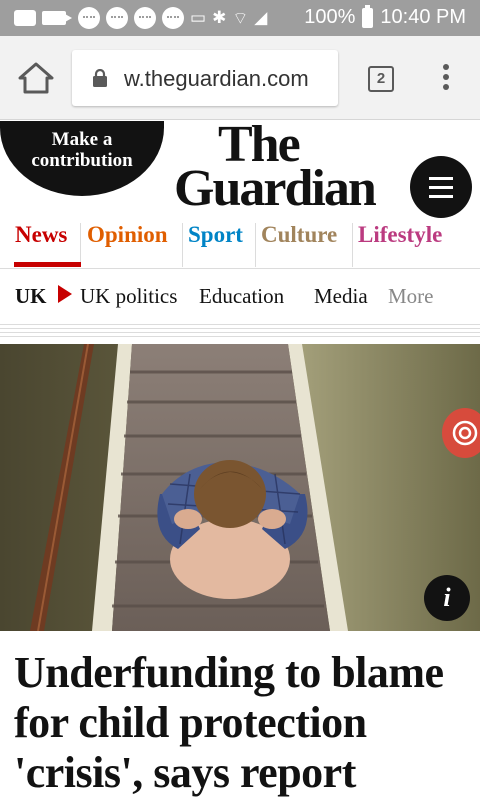 The image size is (480, 800). I want to click on url-text: w.theguardian.com, so click(216, 78).